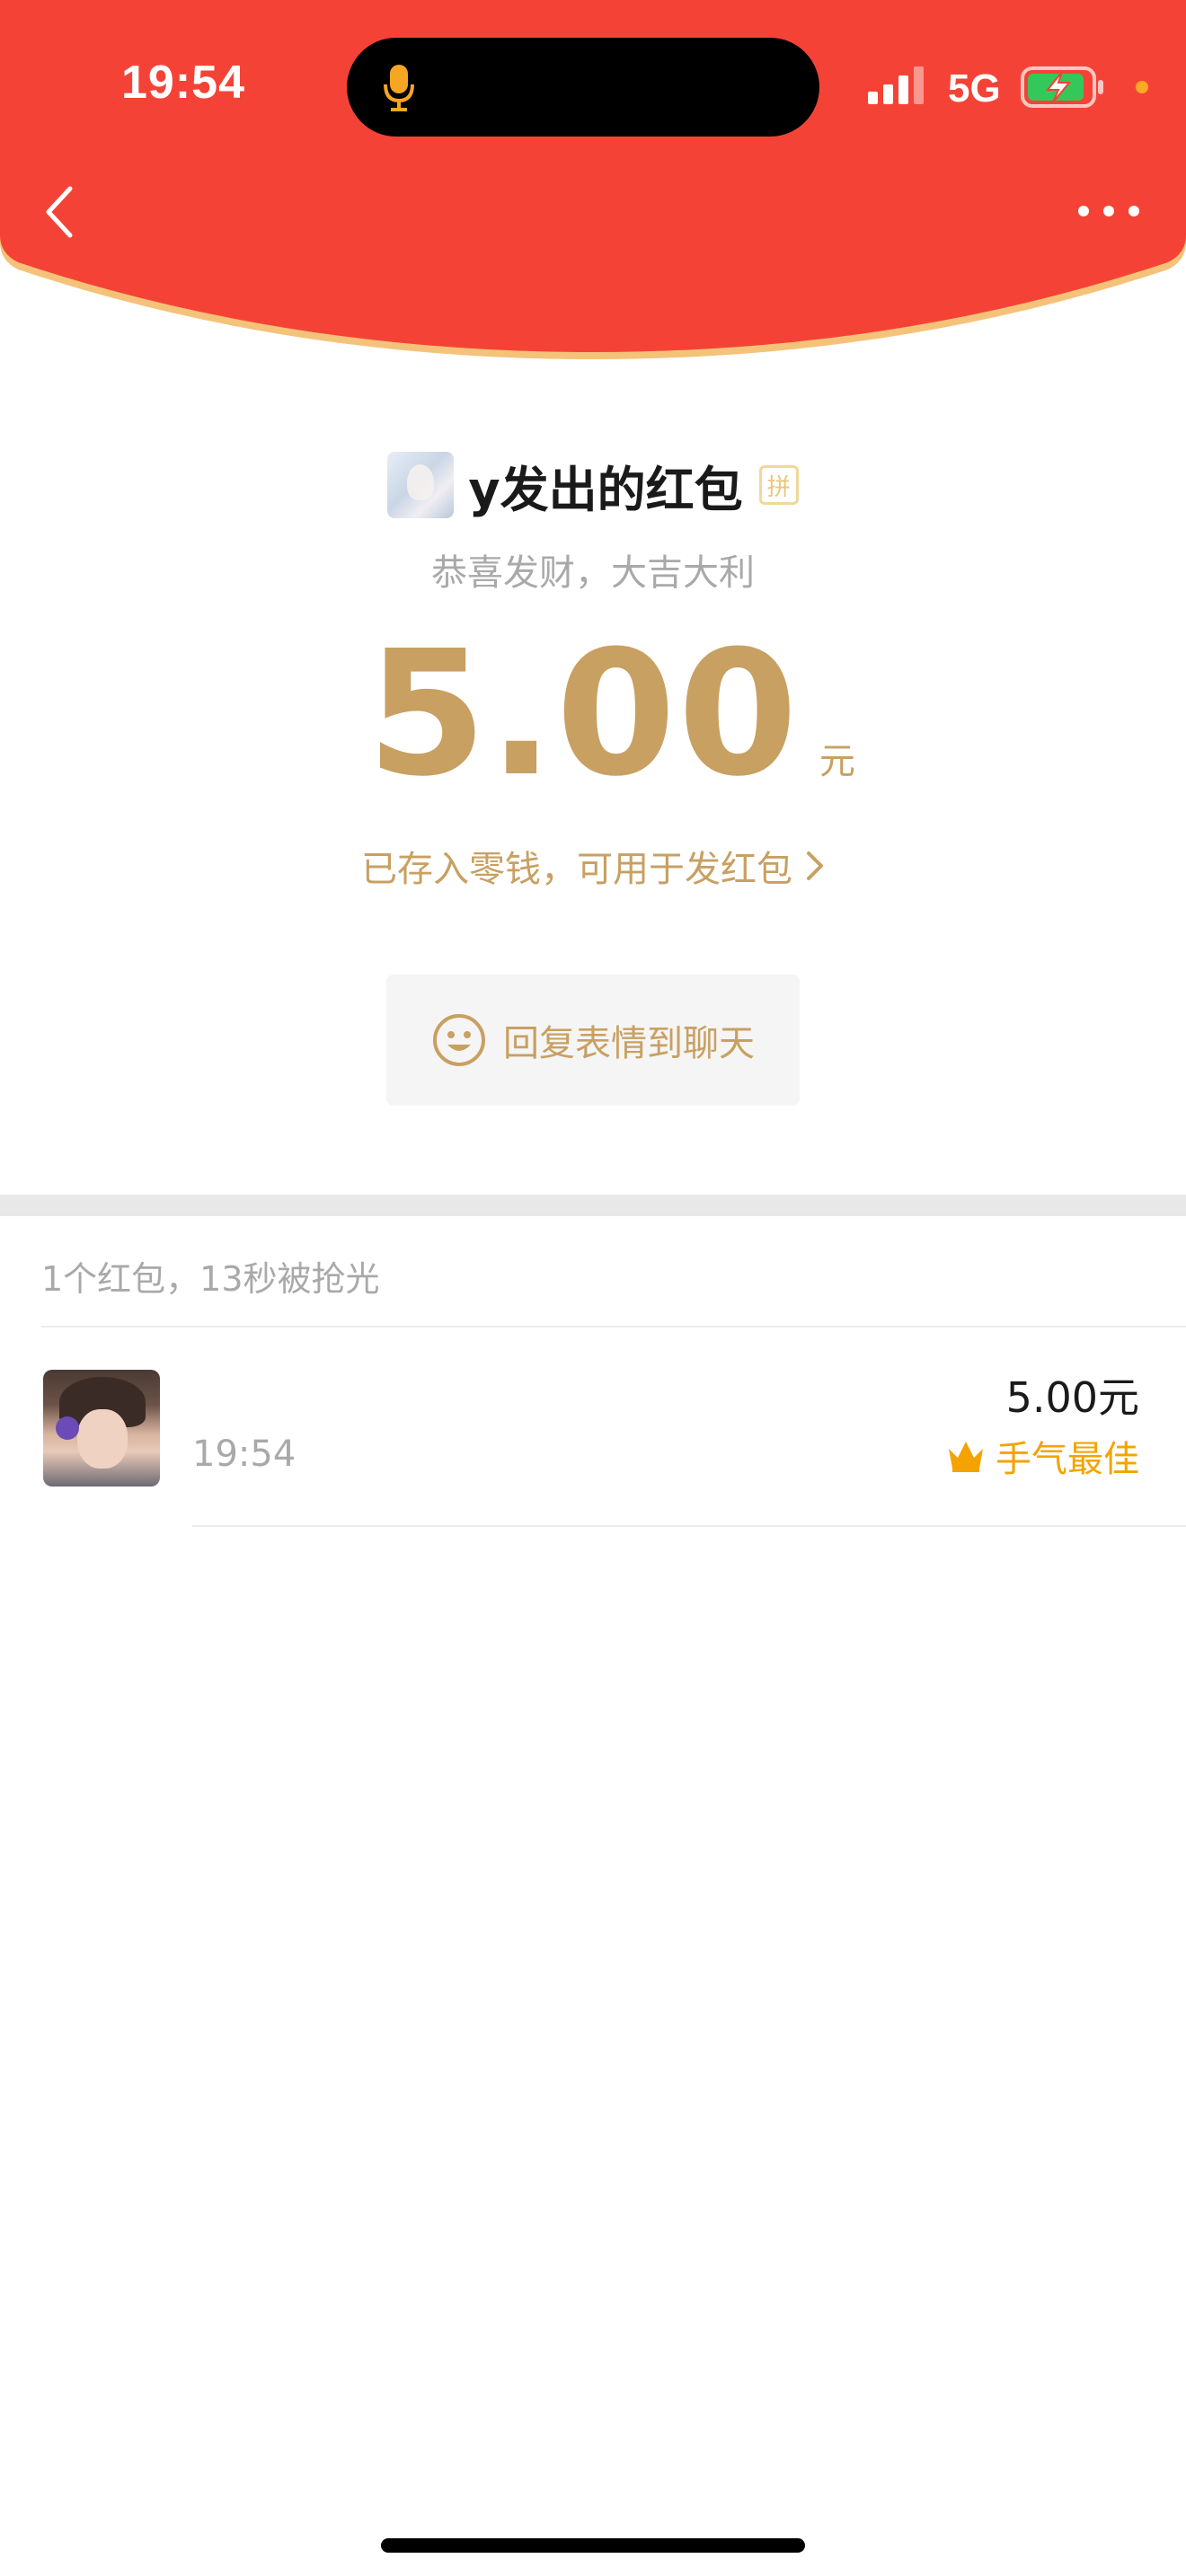  I want to click on status-time: 19:54, so click(183, 83).